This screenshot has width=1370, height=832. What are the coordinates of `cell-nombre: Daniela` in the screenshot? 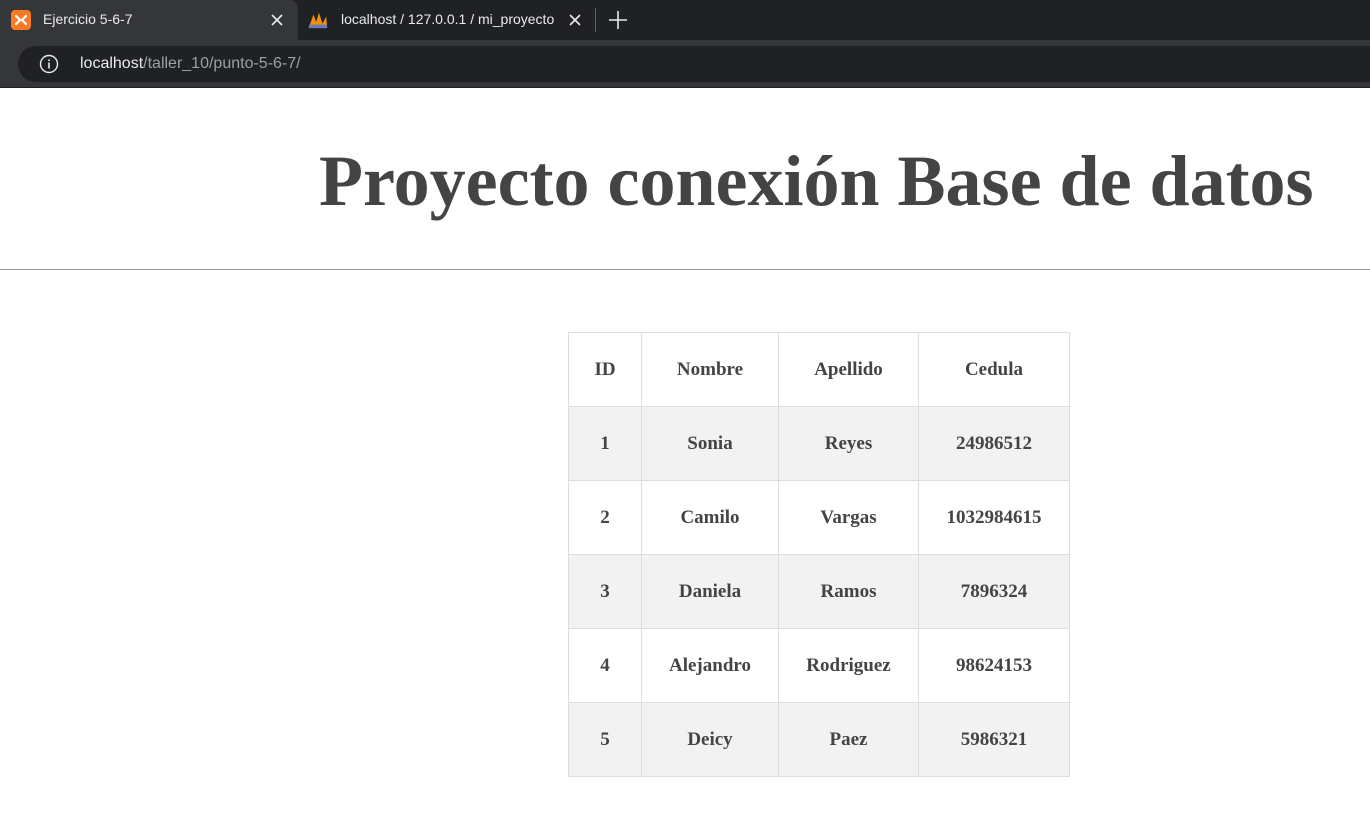 It's located at (710, 591).